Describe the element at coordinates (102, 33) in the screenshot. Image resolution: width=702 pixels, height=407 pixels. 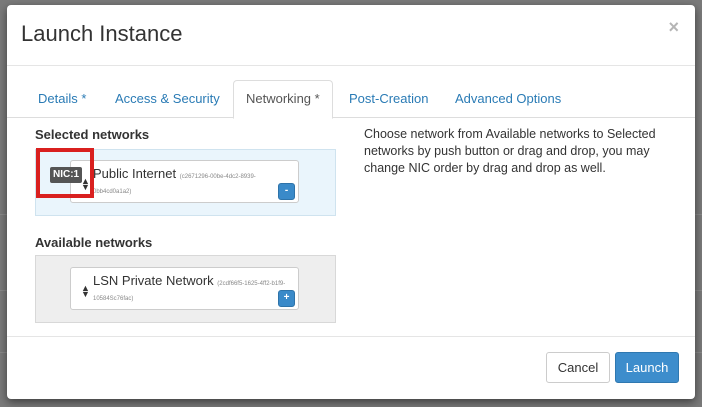
I see `modal-title: Launch Instance` at that location.